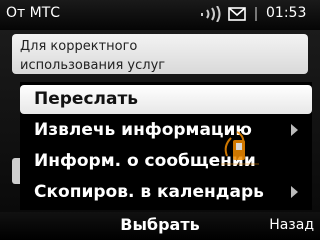 The image size is (320, 240). I want to click on softkey-bar: Выбрать Назад, so click(160, 226).